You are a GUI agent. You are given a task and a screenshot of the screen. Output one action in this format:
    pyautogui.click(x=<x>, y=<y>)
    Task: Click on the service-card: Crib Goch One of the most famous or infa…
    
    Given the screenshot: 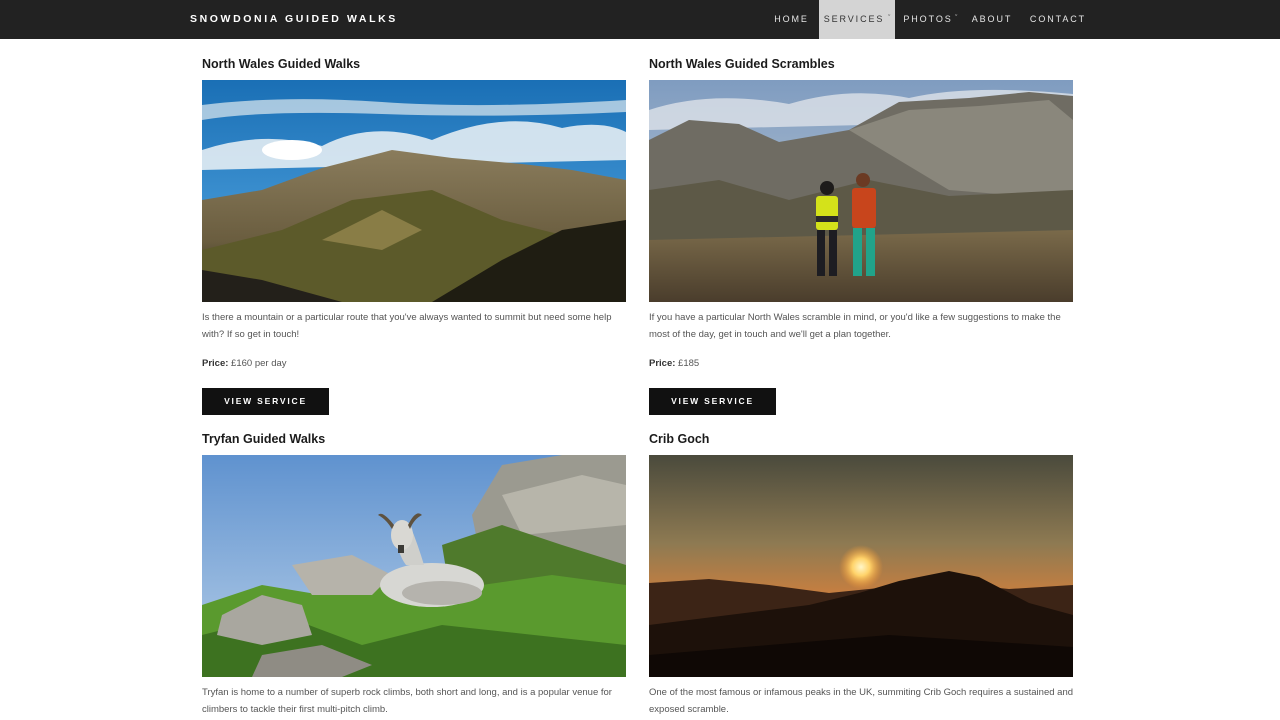 What is the action you would take?
    pyautogui.click(x=861, y=576)
    